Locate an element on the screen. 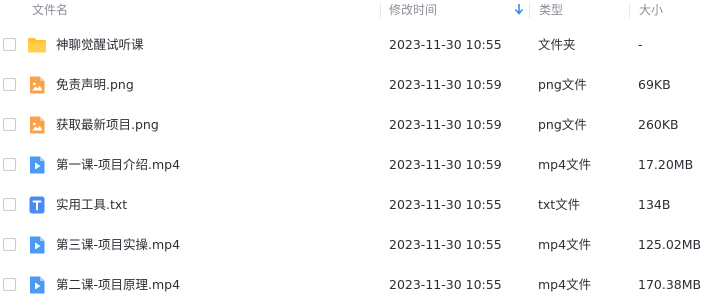  file-size: 17.20MB is located at coordinates (666, 164).